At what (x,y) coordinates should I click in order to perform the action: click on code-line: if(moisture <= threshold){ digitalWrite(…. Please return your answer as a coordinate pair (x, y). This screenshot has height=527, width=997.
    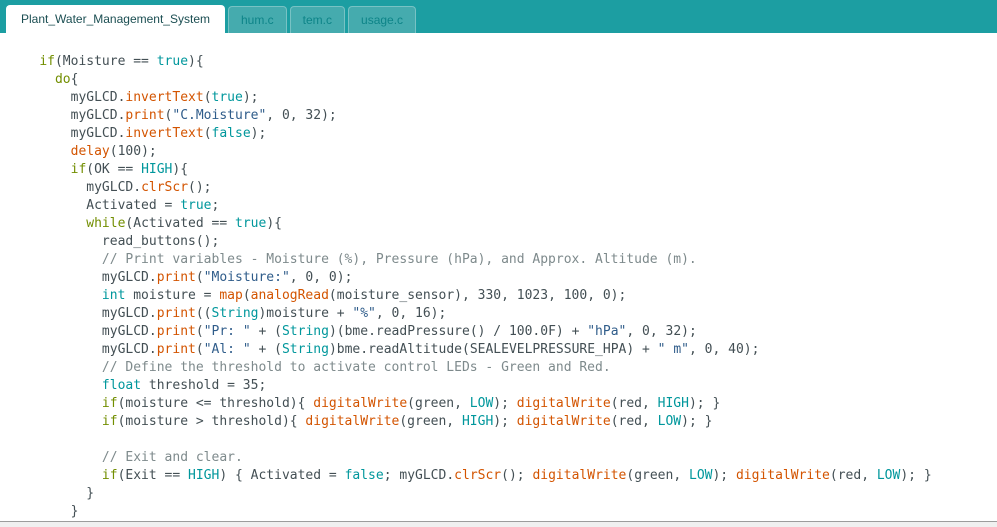
    Looking at the image, I should click on (411, 403).